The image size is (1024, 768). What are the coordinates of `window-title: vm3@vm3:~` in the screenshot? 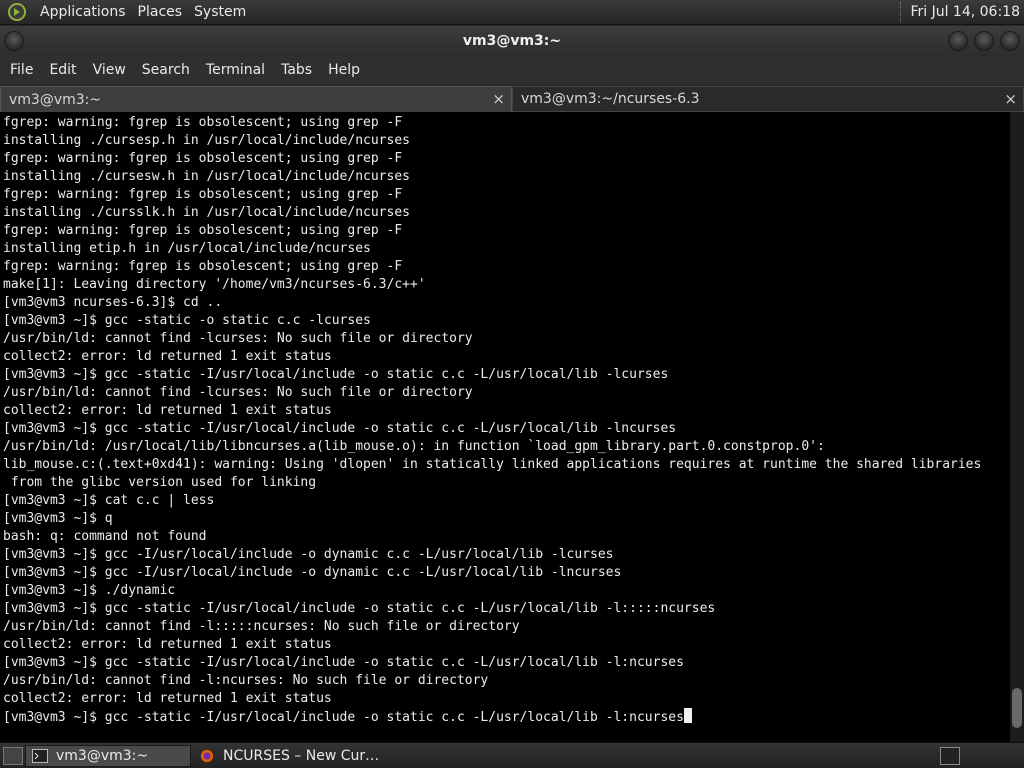 It's located at (512, 41).